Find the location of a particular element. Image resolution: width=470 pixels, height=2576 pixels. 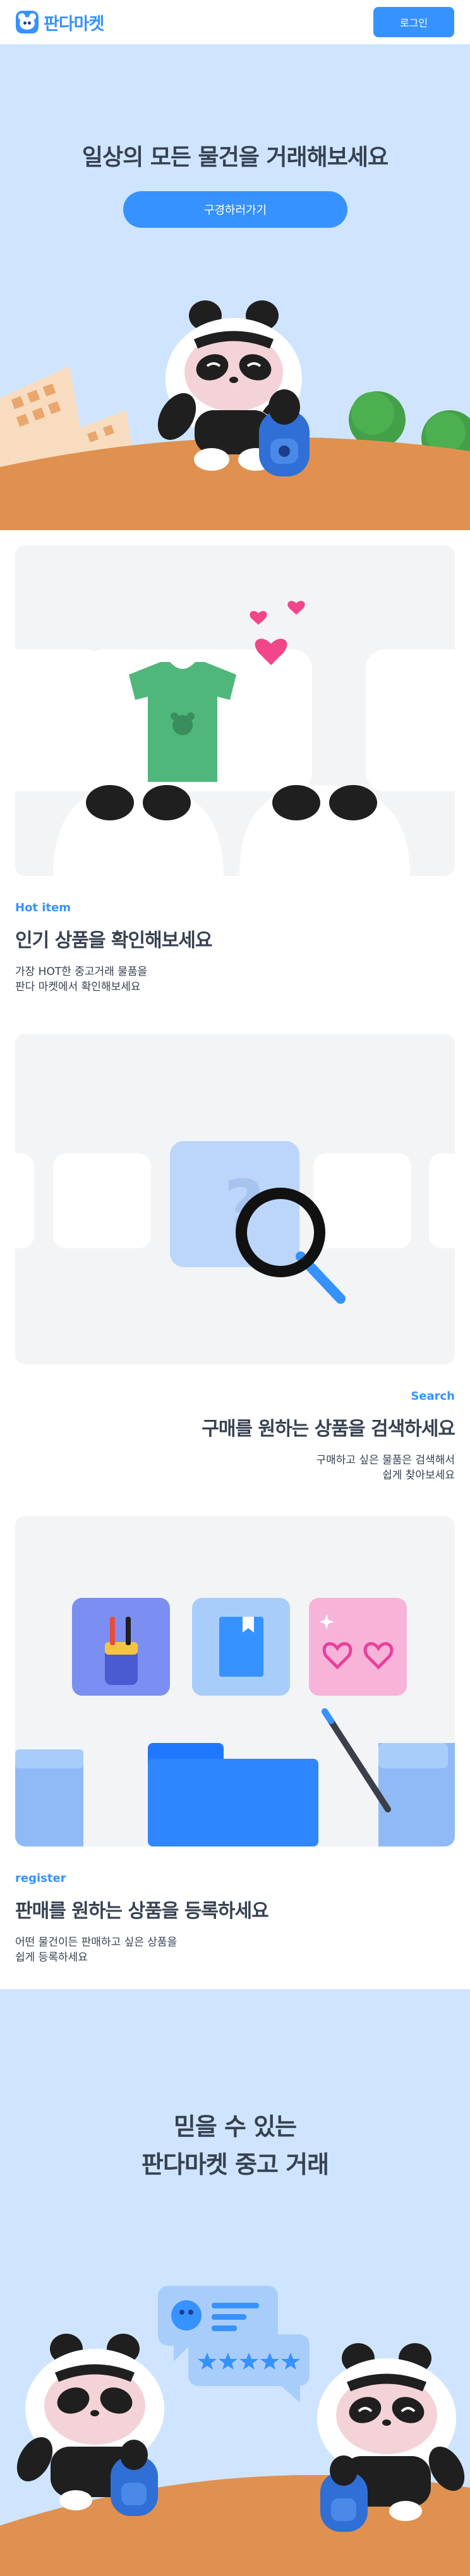

hero-illustration is located at coordinates (235, 415).